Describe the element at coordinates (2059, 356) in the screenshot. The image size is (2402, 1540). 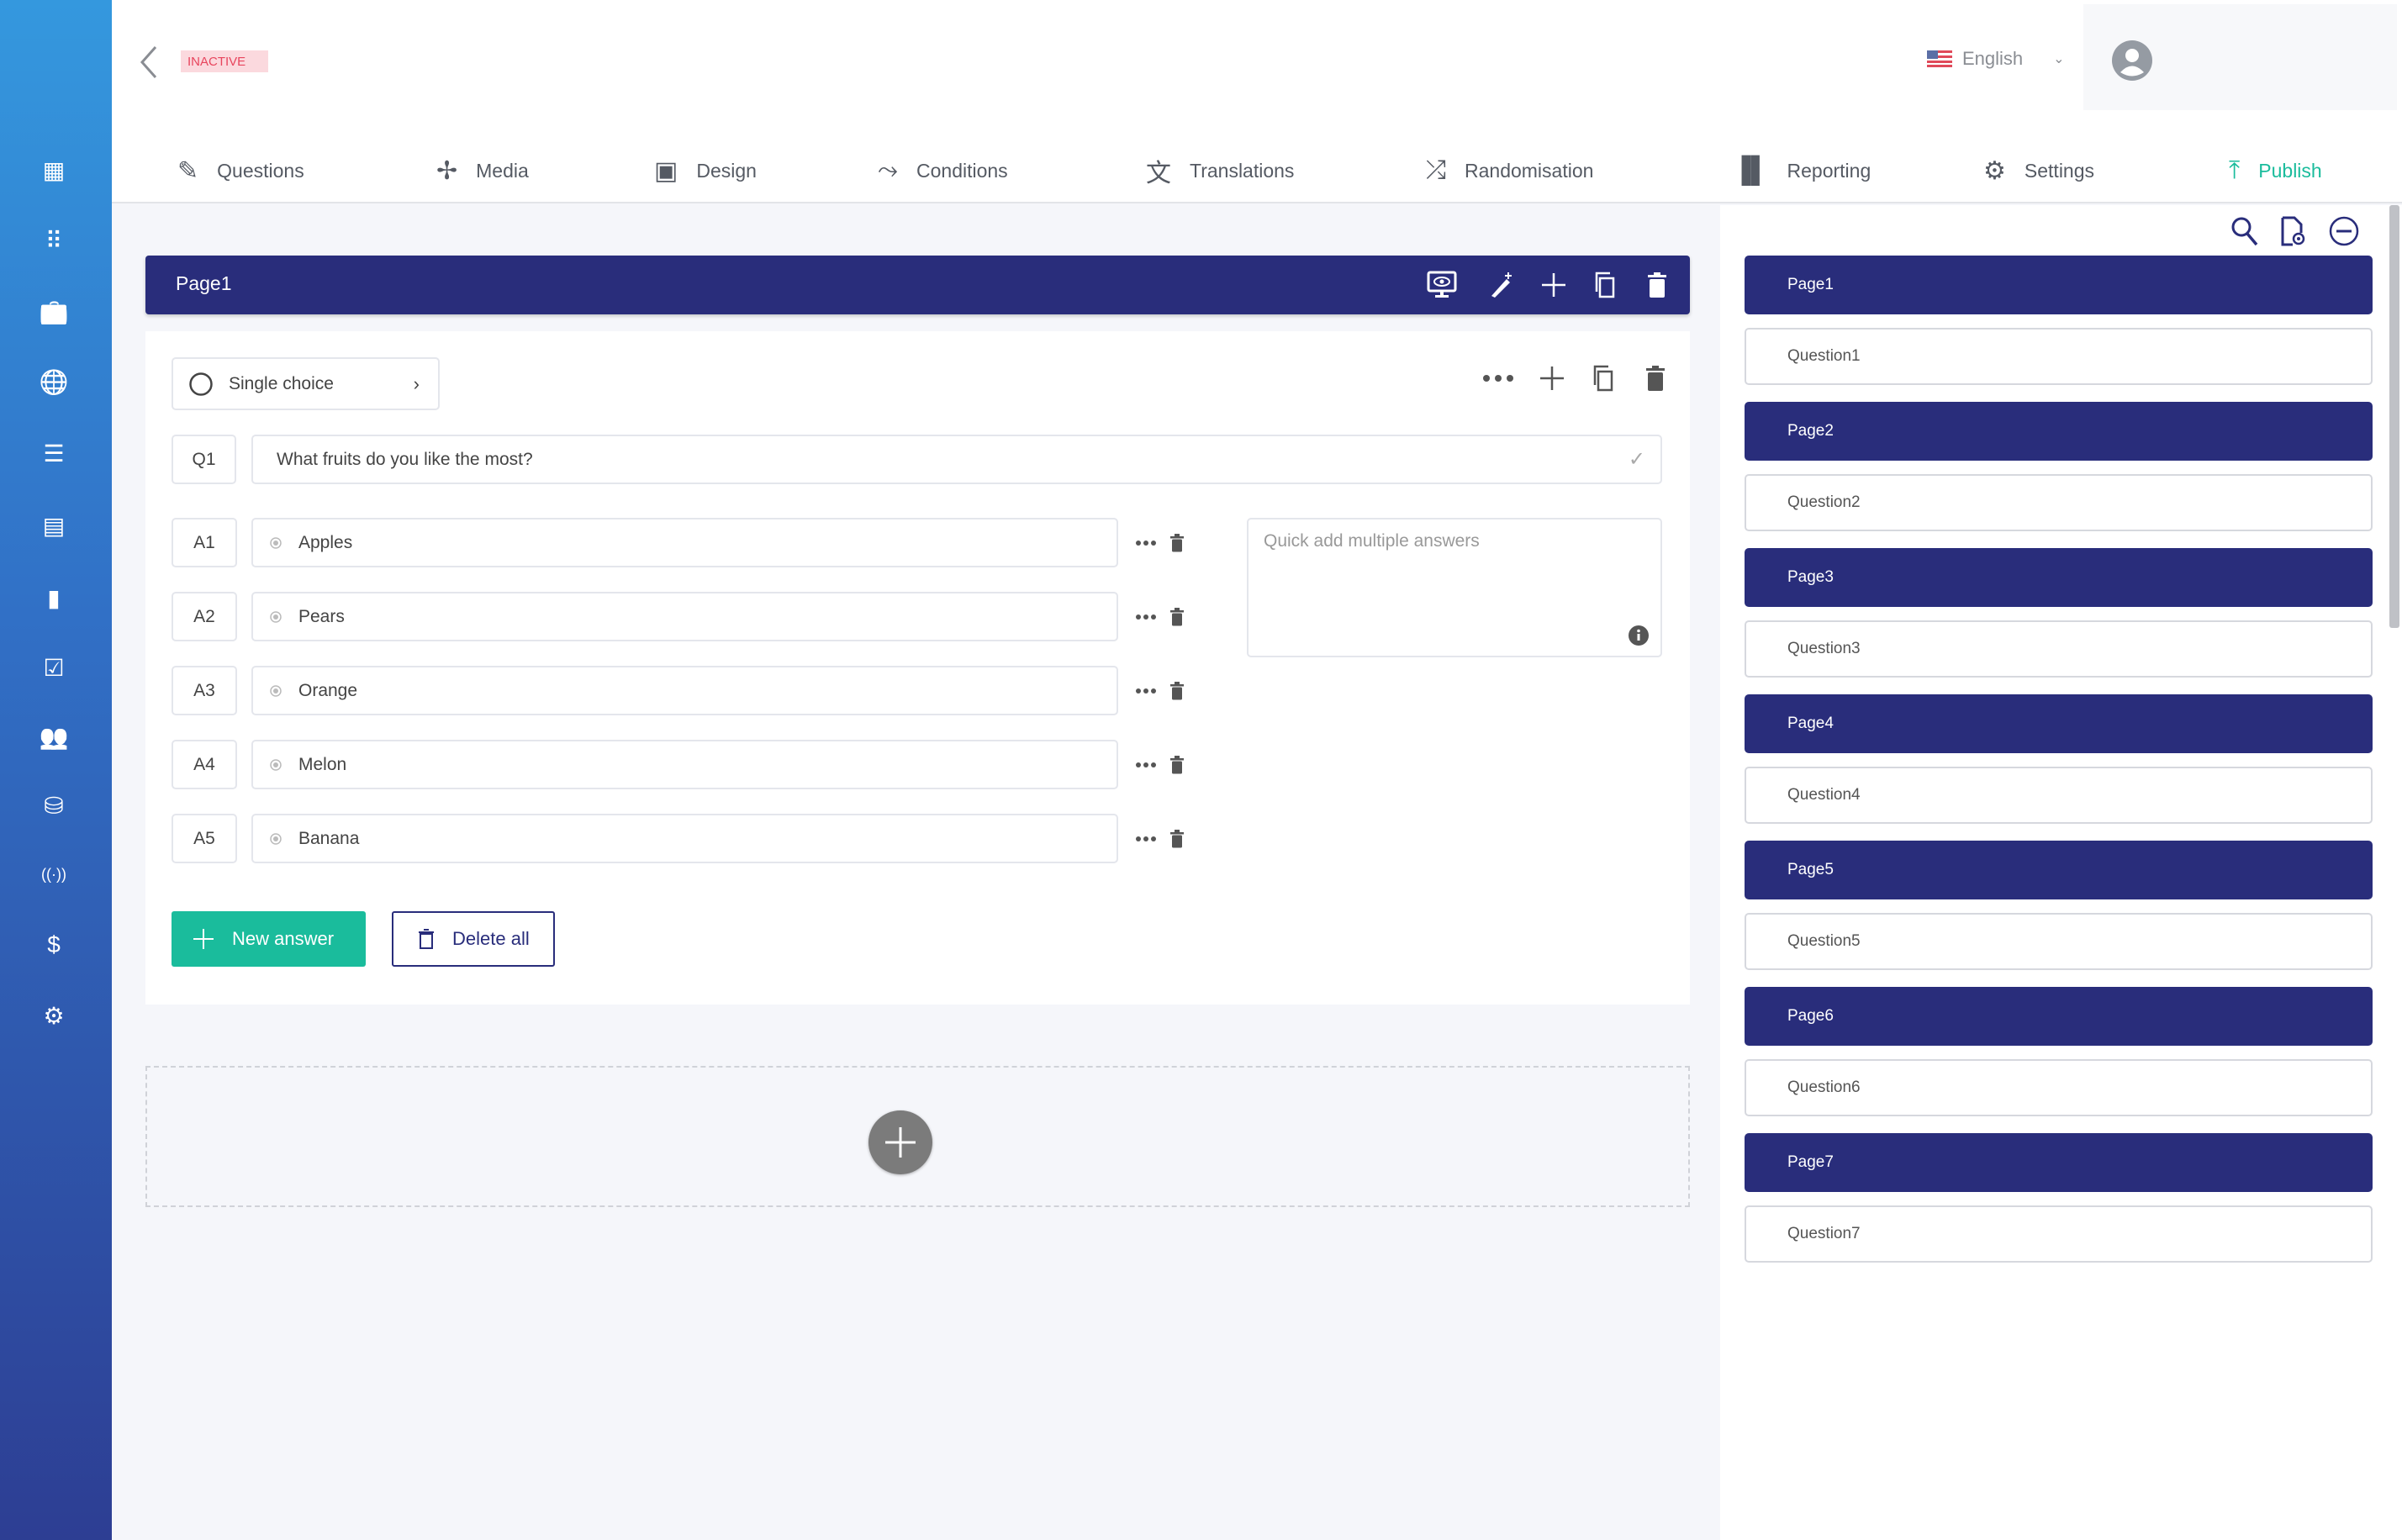
I see `outline-question-item: Question1` at that location.